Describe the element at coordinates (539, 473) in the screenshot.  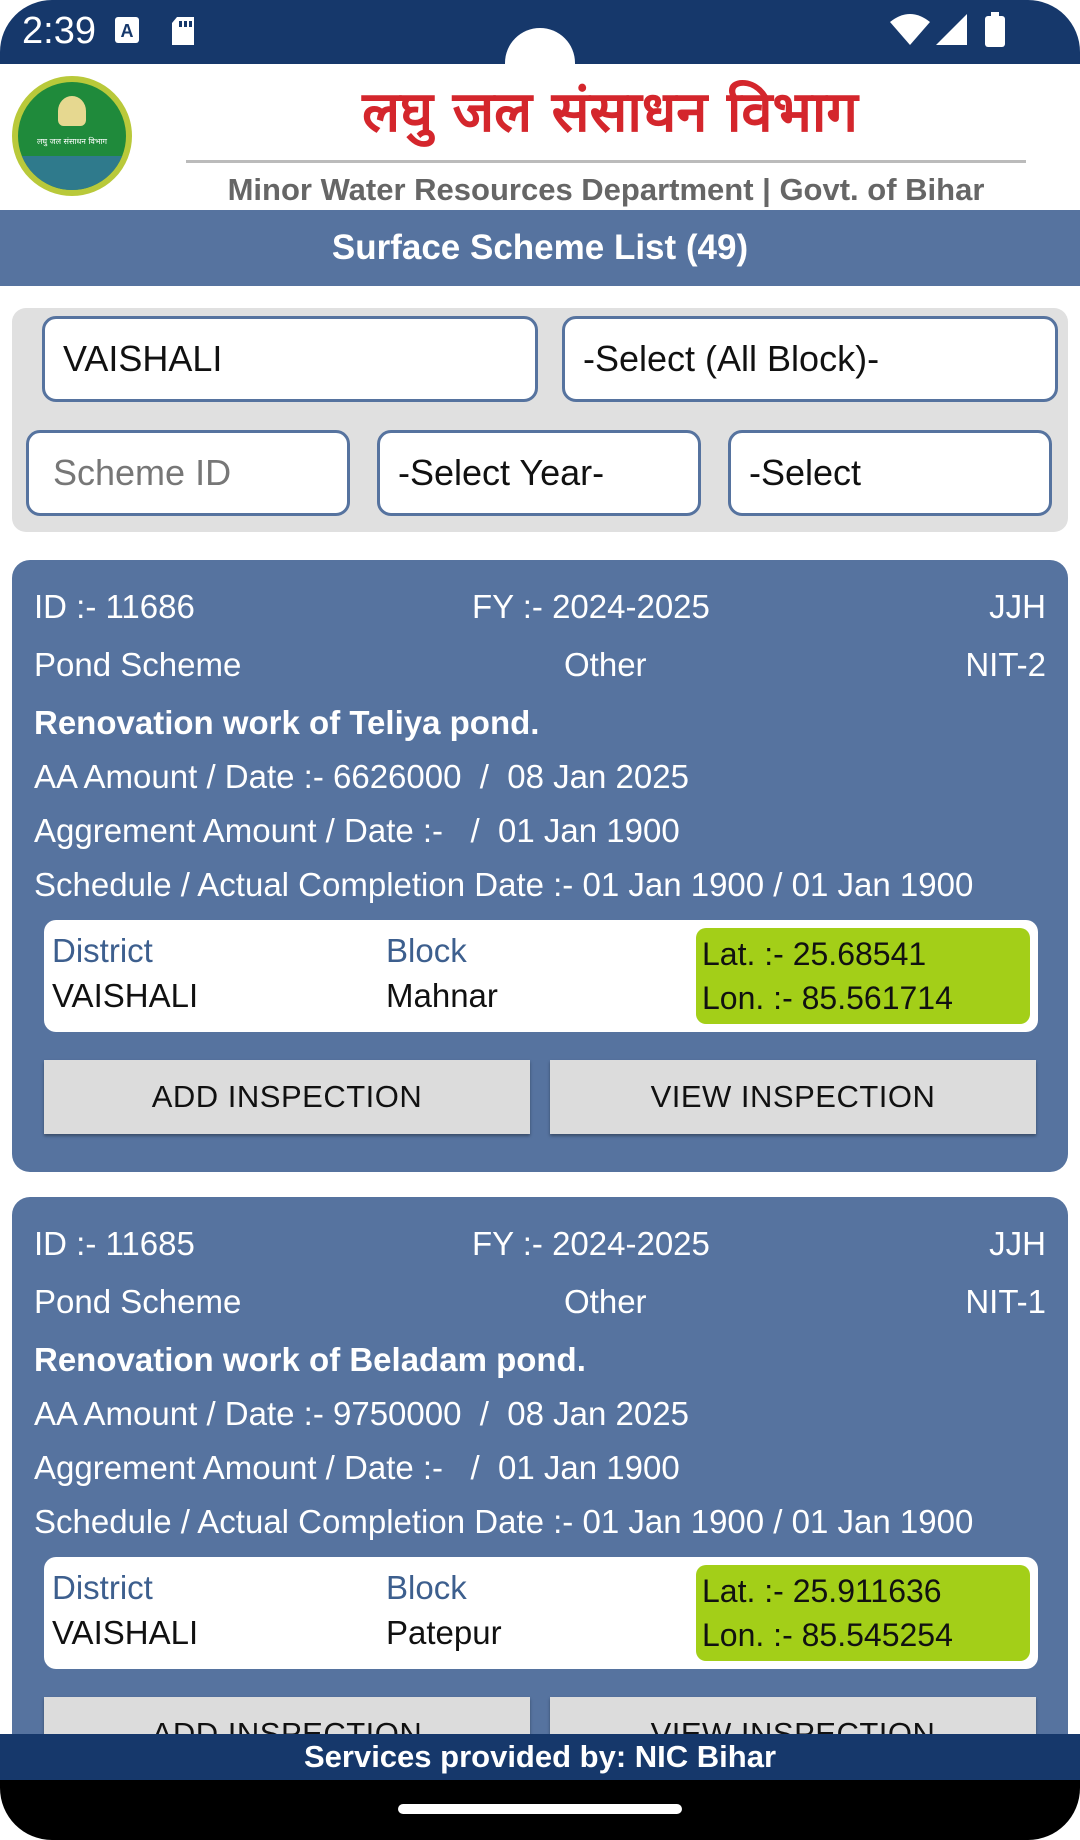
I see `year-select: -Select Year-` at that location.